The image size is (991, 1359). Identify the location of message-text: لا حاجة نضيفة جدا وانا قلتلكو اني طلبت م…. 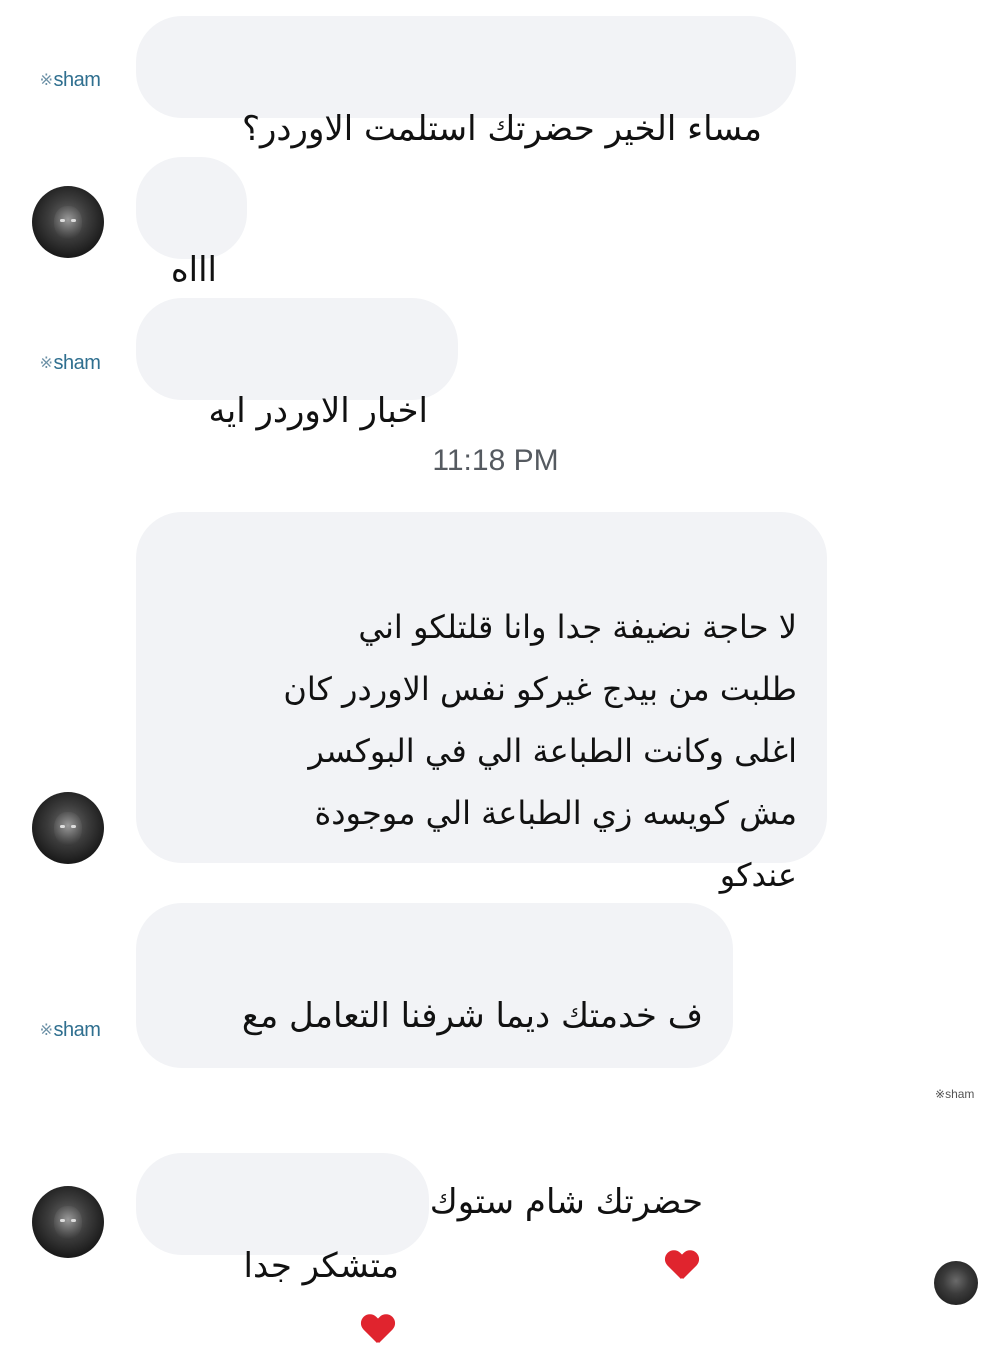
(540, 751).